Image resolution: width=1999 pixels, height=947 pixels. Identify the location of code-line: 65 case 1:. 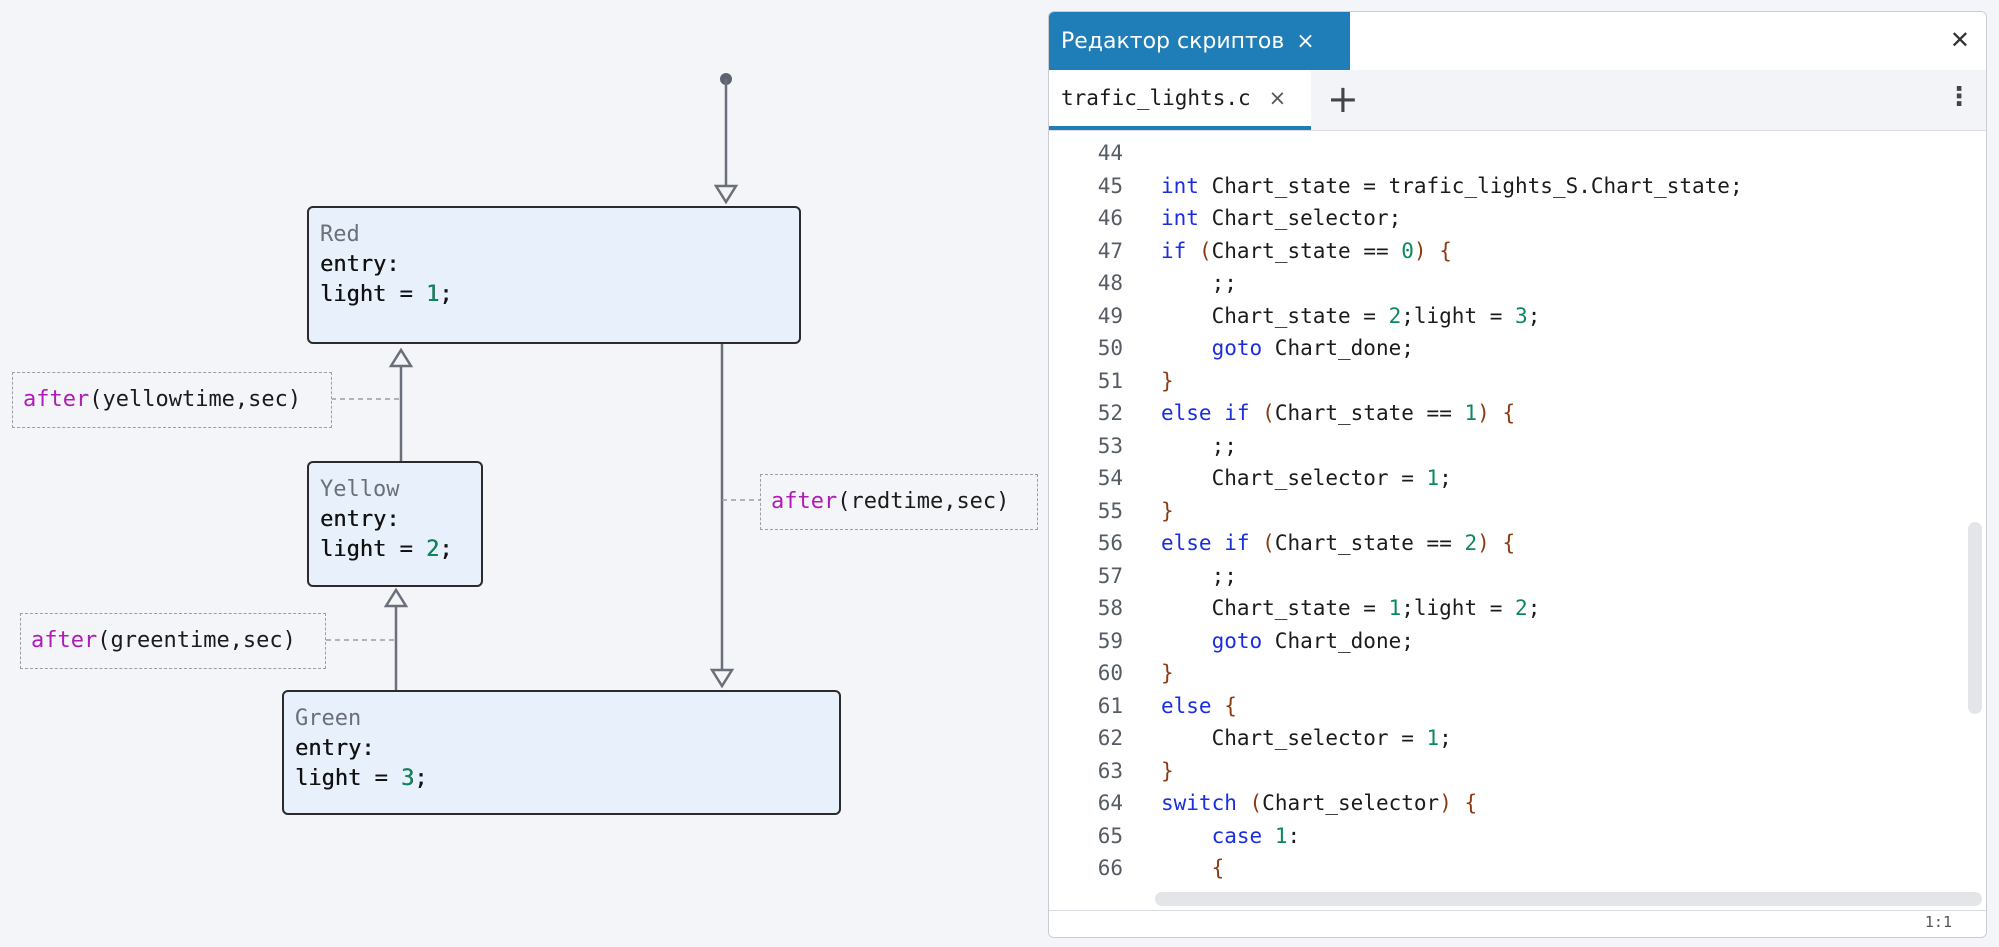
(1517, 836).